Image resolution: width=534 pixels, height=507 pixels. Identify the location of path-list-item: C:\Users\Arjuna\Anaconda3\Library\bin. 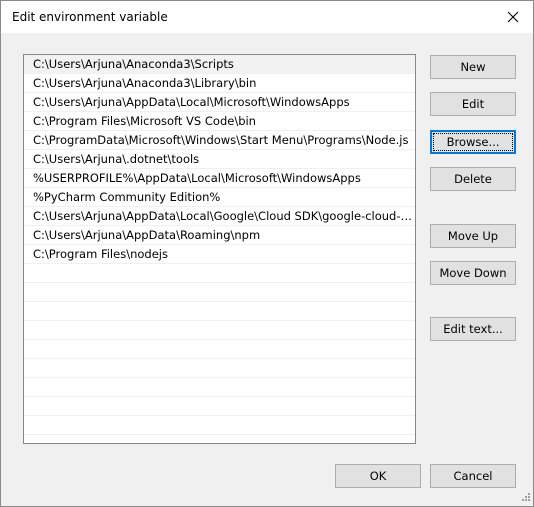
(219, 83).